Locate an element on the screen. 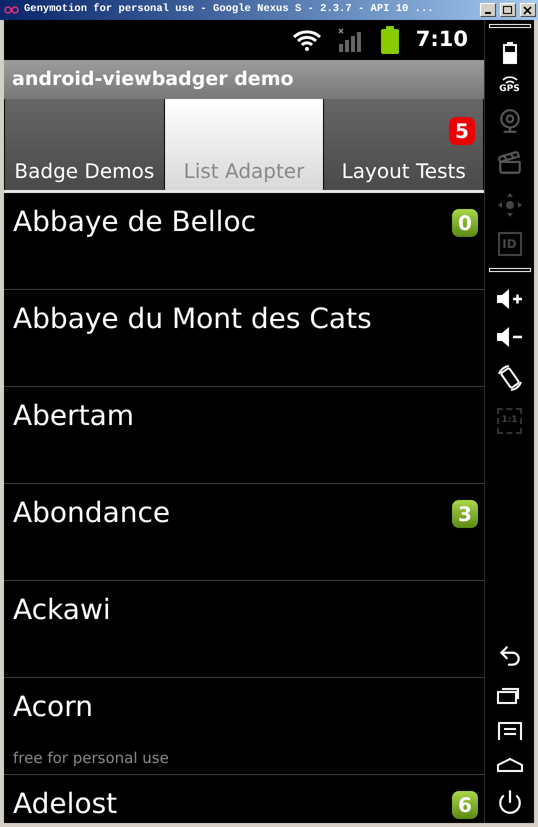  tab: Layout Tests 5 is located at coordinates (403, 144).